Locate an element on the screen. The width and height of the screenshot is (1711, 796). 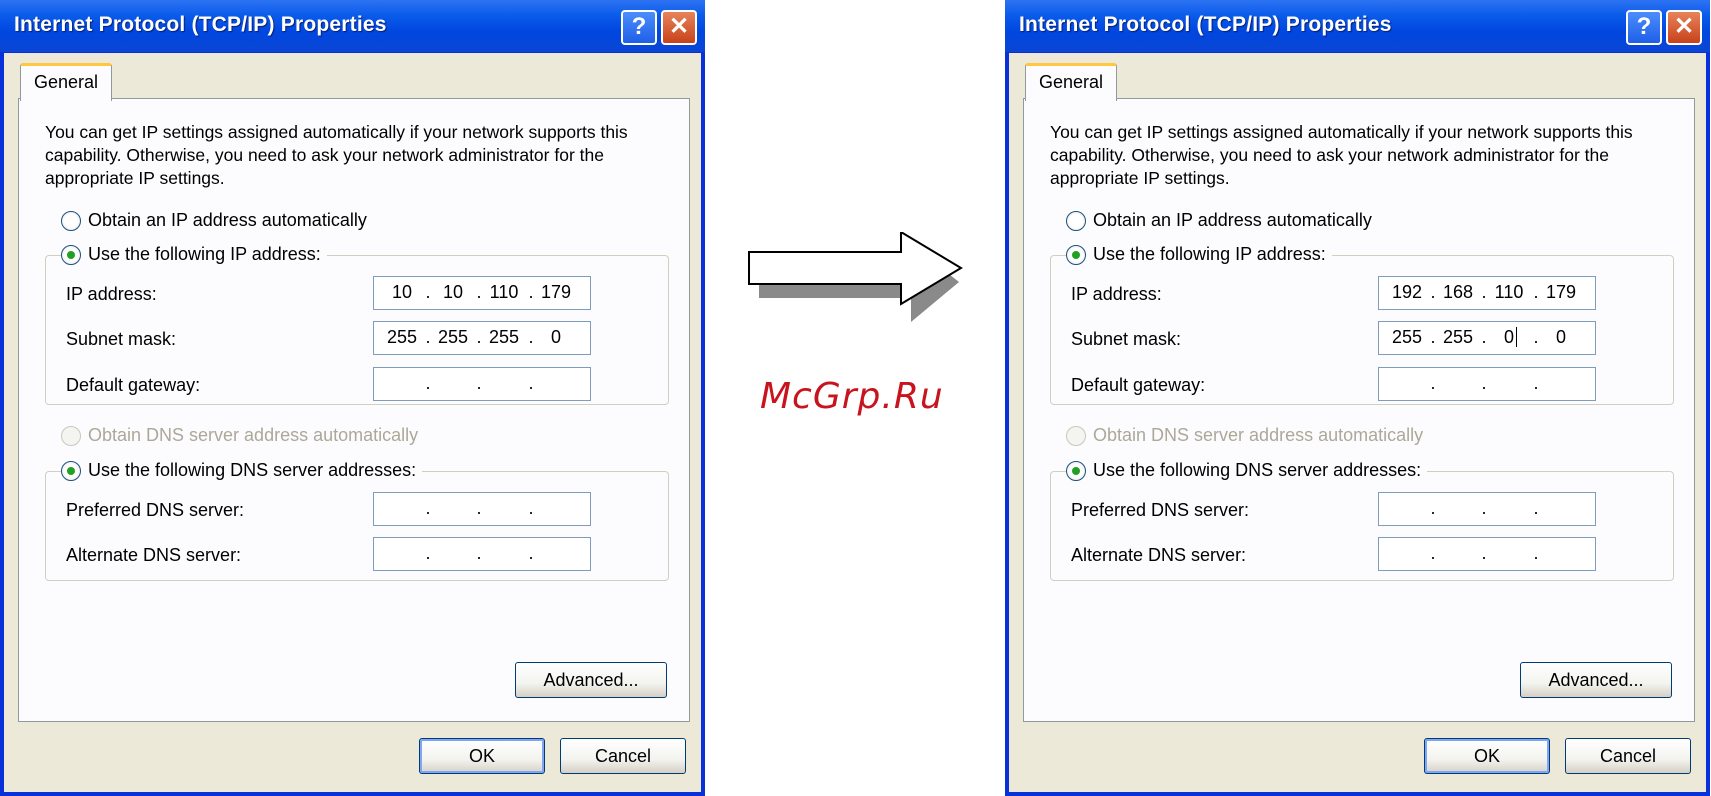
ip-address-input: 10 . 10 . 110 . 179 is located at coordinates (482, 293).